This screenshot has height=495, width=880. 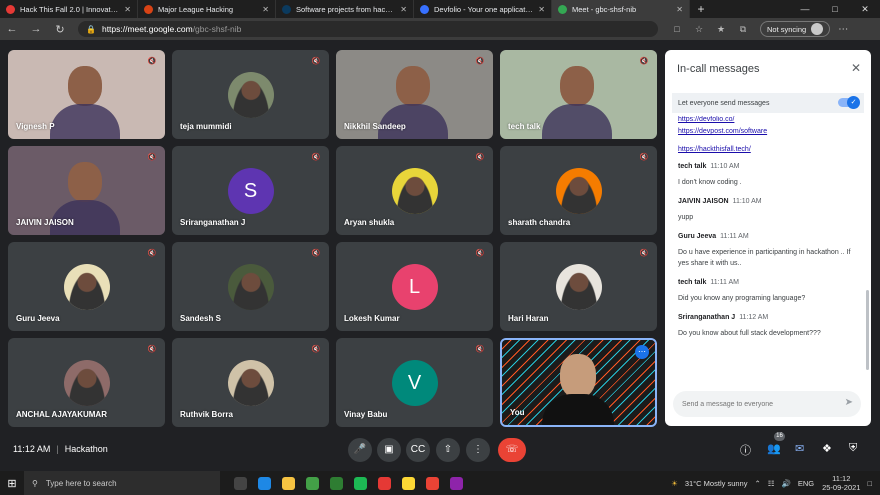 I want to click on participant-tile: 🔇 JAIVIN JAISON, so click(x=86, y=190).